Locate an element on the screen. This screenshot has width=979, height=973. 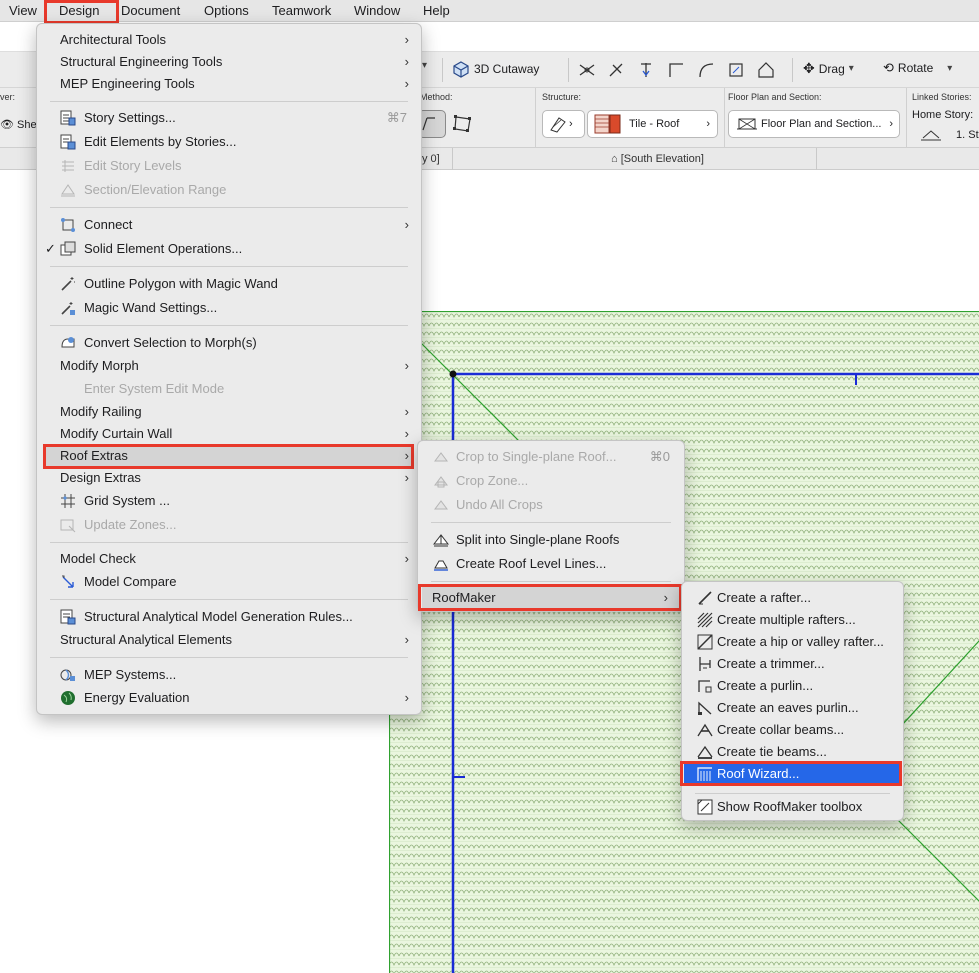
floorplan-selector: Floor Plan and Section... › is located at coordinates (814, 124).